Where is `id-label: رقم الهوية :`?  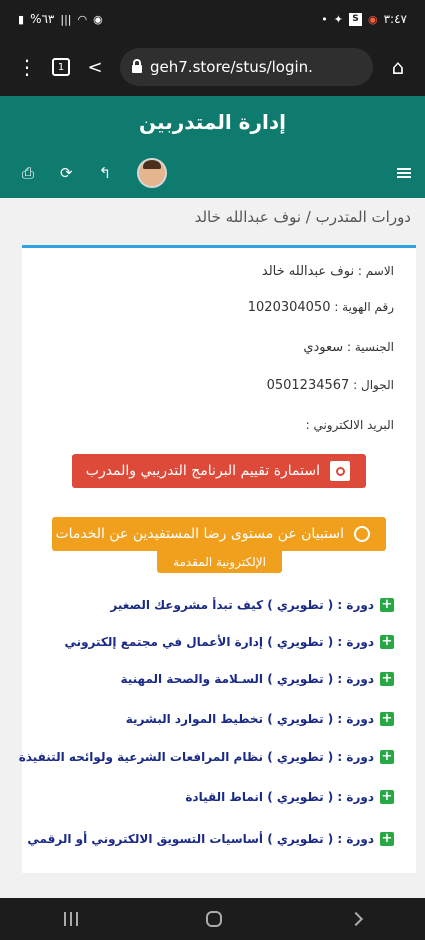
id-label: رقم الهوية : is located at coordinates (364, 307).